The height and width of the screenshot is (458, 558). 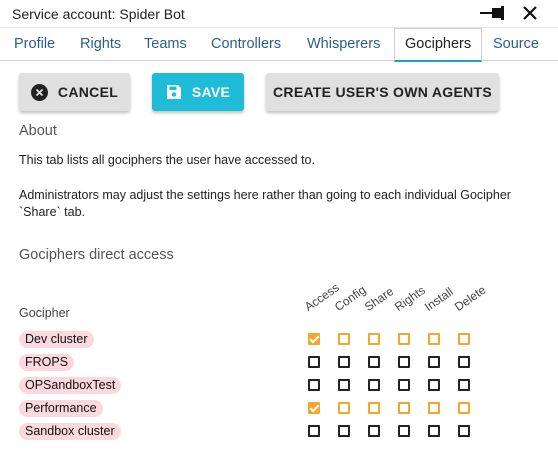 I want to click on cancel-icon, so click(x=39, y=92).